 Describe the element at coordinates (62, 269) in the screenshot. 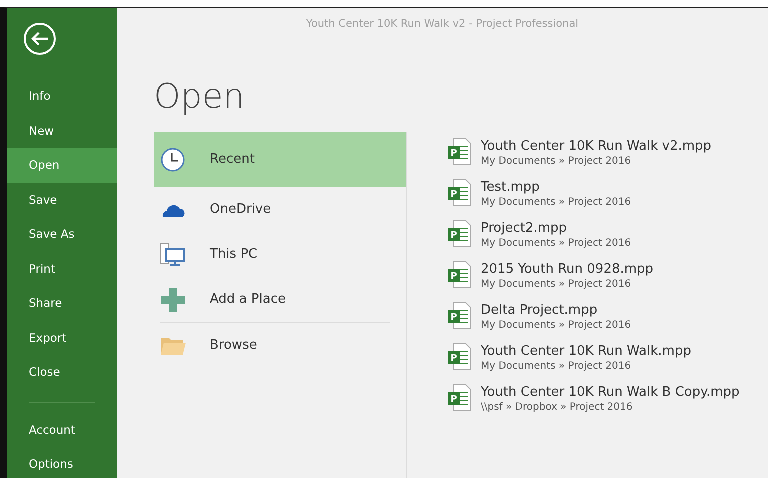

I see `sidebar-item: Print` at that location.